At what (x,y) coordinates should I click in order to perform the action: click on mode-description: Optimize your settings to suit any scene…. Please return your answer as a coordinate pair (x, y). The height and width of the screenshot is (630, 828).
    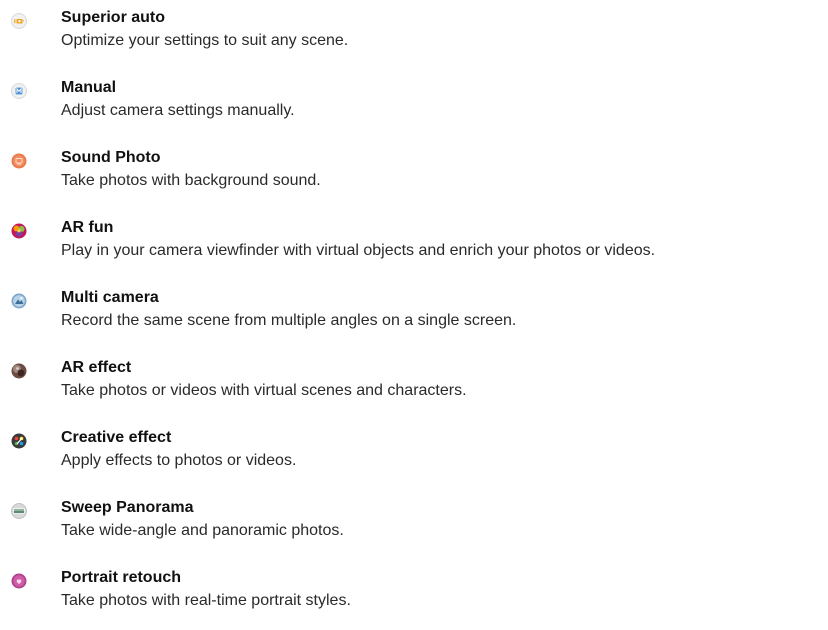
    Looking at the image, I should click on (205, 40).